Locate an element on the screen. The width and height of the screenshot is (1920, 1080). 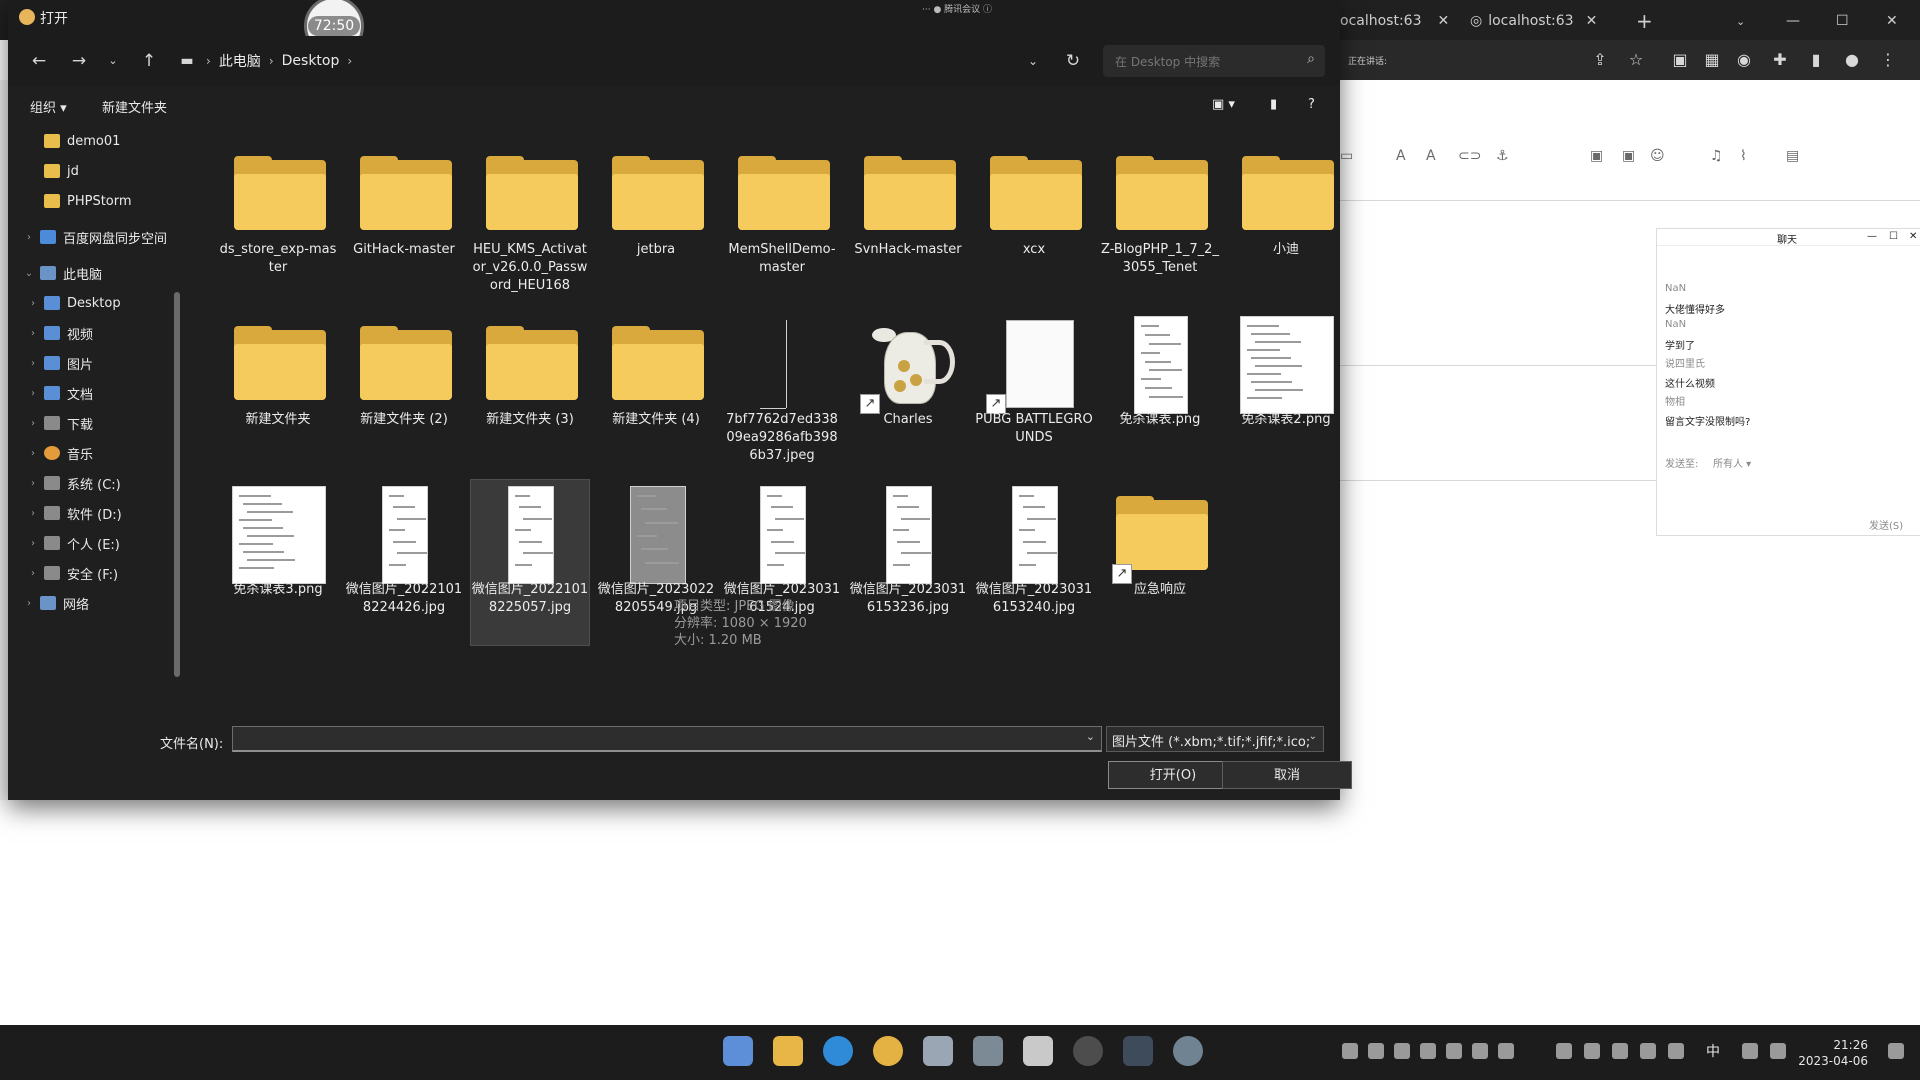
sidebar-item: › 下载 is located at coordinates (92, 423).